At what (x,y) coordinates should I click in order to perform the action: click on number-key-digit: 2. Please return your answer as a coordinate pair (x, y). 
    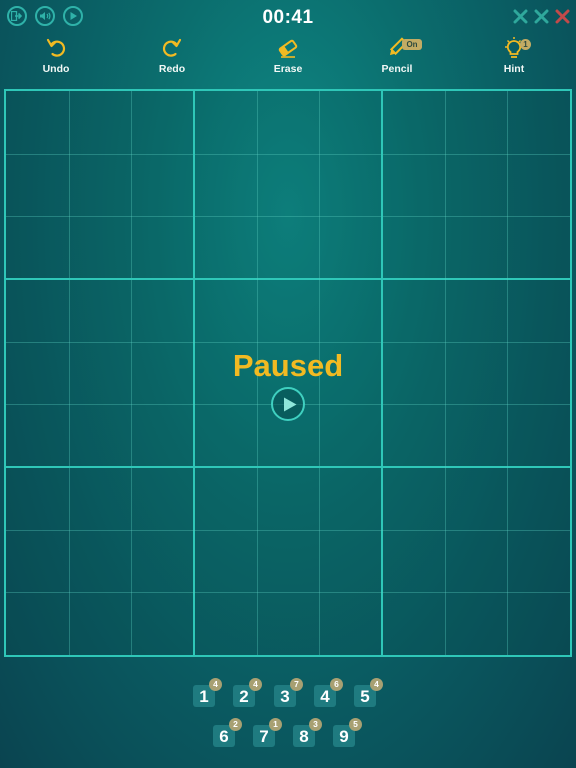
    Looking at the image, I should click on (244, 696).